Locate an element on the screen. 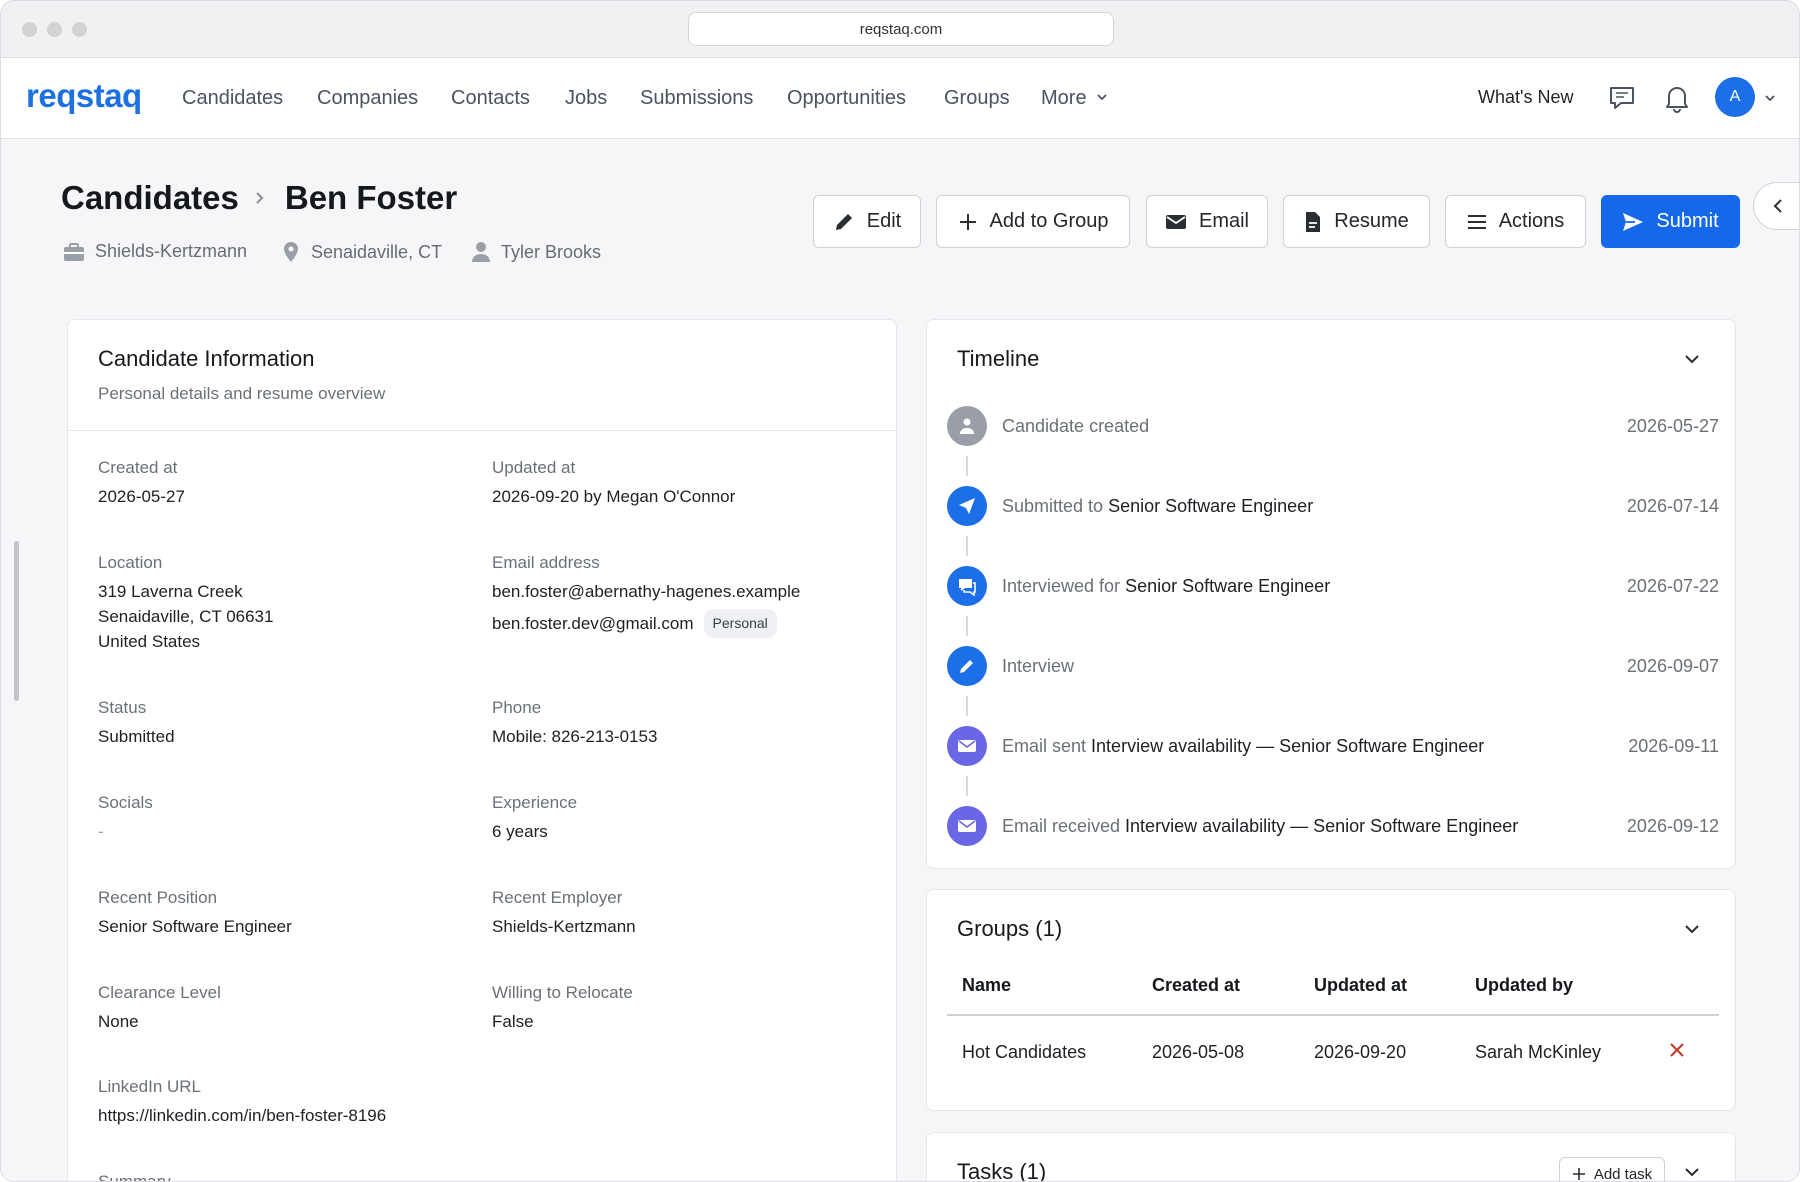  breadcrumb-candidates: Candidates is located at coordinates (150, 198).